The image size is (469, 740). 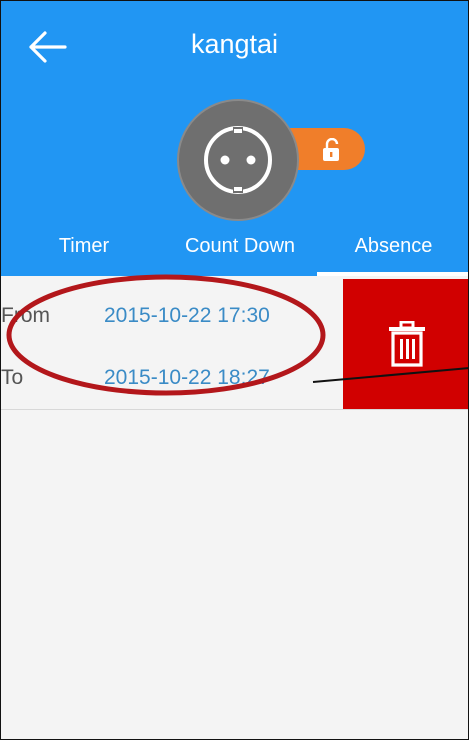 What do you see at coordinates (331, 149) in the screenshot?
I see `padlock-open-icon` at bounding box center [331, 149].